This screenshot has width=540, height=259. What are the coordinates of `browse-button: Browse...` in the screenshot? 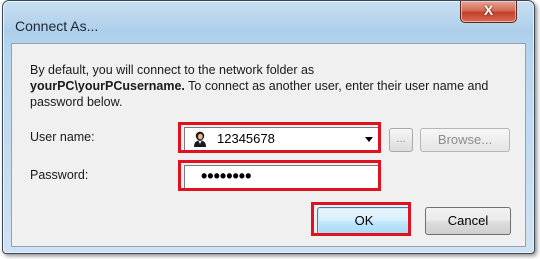 It's located at (465, 140).